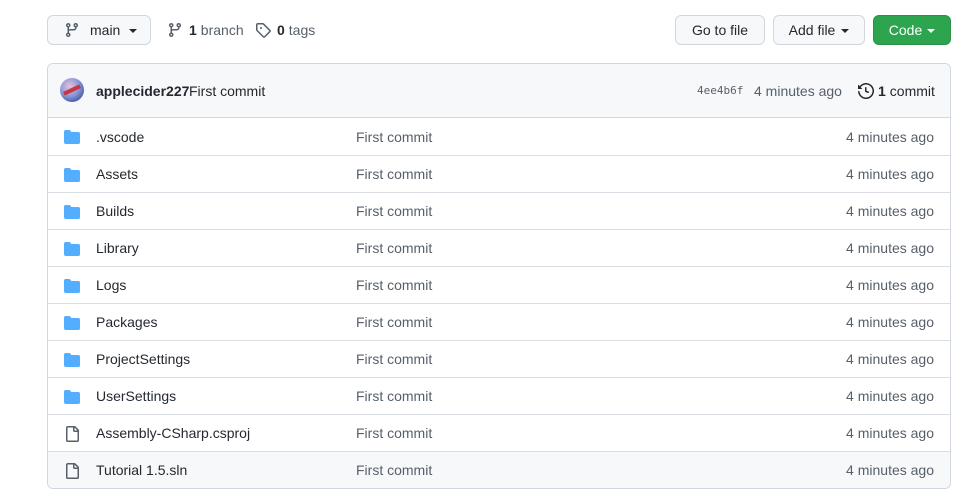 The width and height of the screenshot is (960, 497). Describe the element at coordinates (499, 395) in the screenshot. I see `file-row: UserSettings First commit 4 minutes ago` at that location.